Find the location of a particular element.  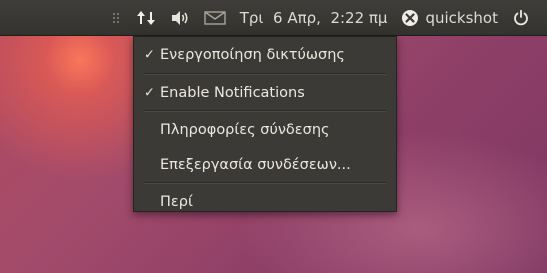

panel-grip is located at coordinates (117, 18).